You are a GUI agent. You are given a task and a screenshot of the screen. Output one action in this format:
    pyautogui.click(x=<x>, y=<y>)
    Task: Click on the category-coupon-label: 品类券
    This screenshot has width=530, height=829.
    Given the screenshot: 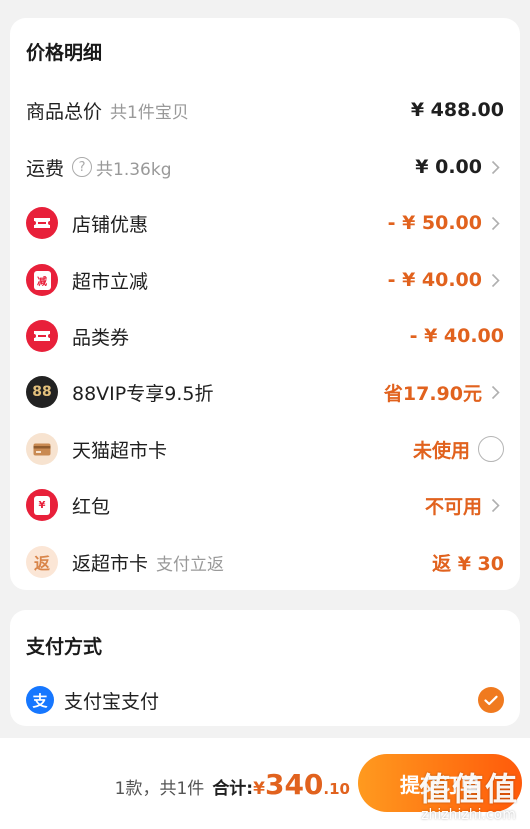 What is the action you would take?
    pyautogui.click(x=101, y=337)
    